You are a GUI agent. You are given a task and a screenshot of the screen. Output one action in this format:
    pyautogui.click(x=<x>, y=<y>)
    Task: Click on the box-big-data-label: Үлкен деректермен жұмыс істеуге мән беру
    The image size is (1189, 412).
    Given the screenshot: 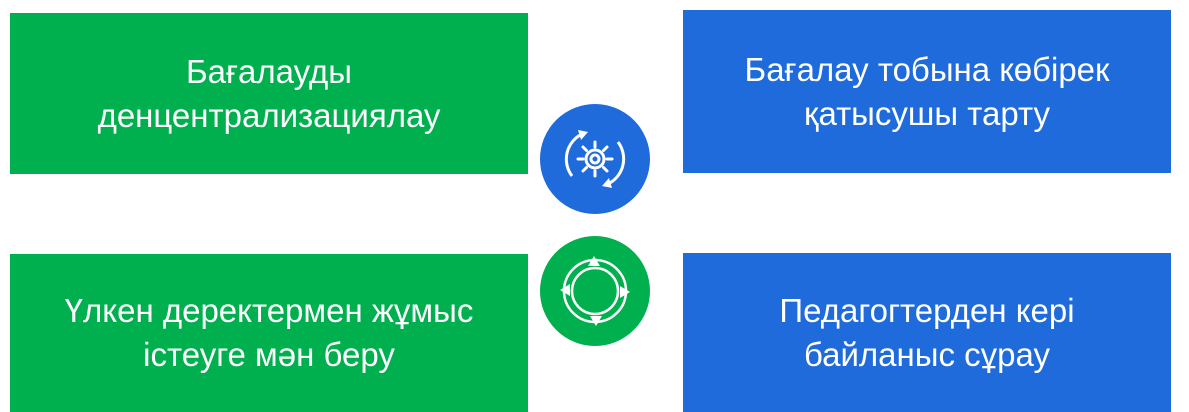 What is the action you would take?
    pyautogui.click(x=269, y=332)
    